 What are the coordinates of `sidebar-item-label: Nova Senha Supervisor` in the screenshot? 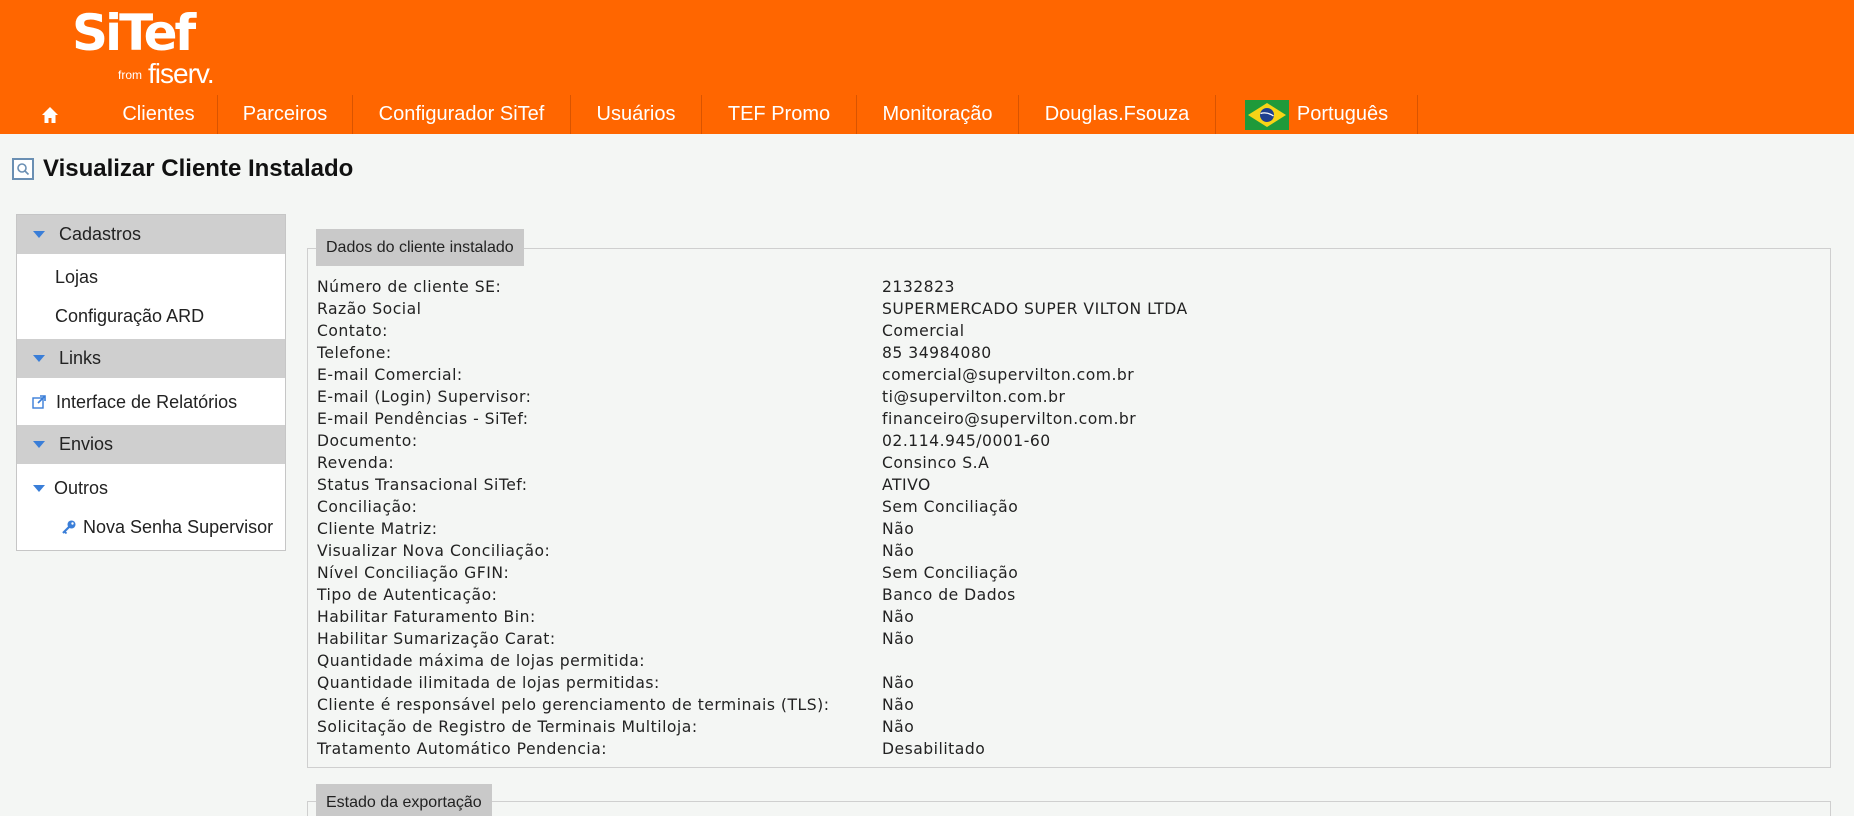 It's located at (178, 526).